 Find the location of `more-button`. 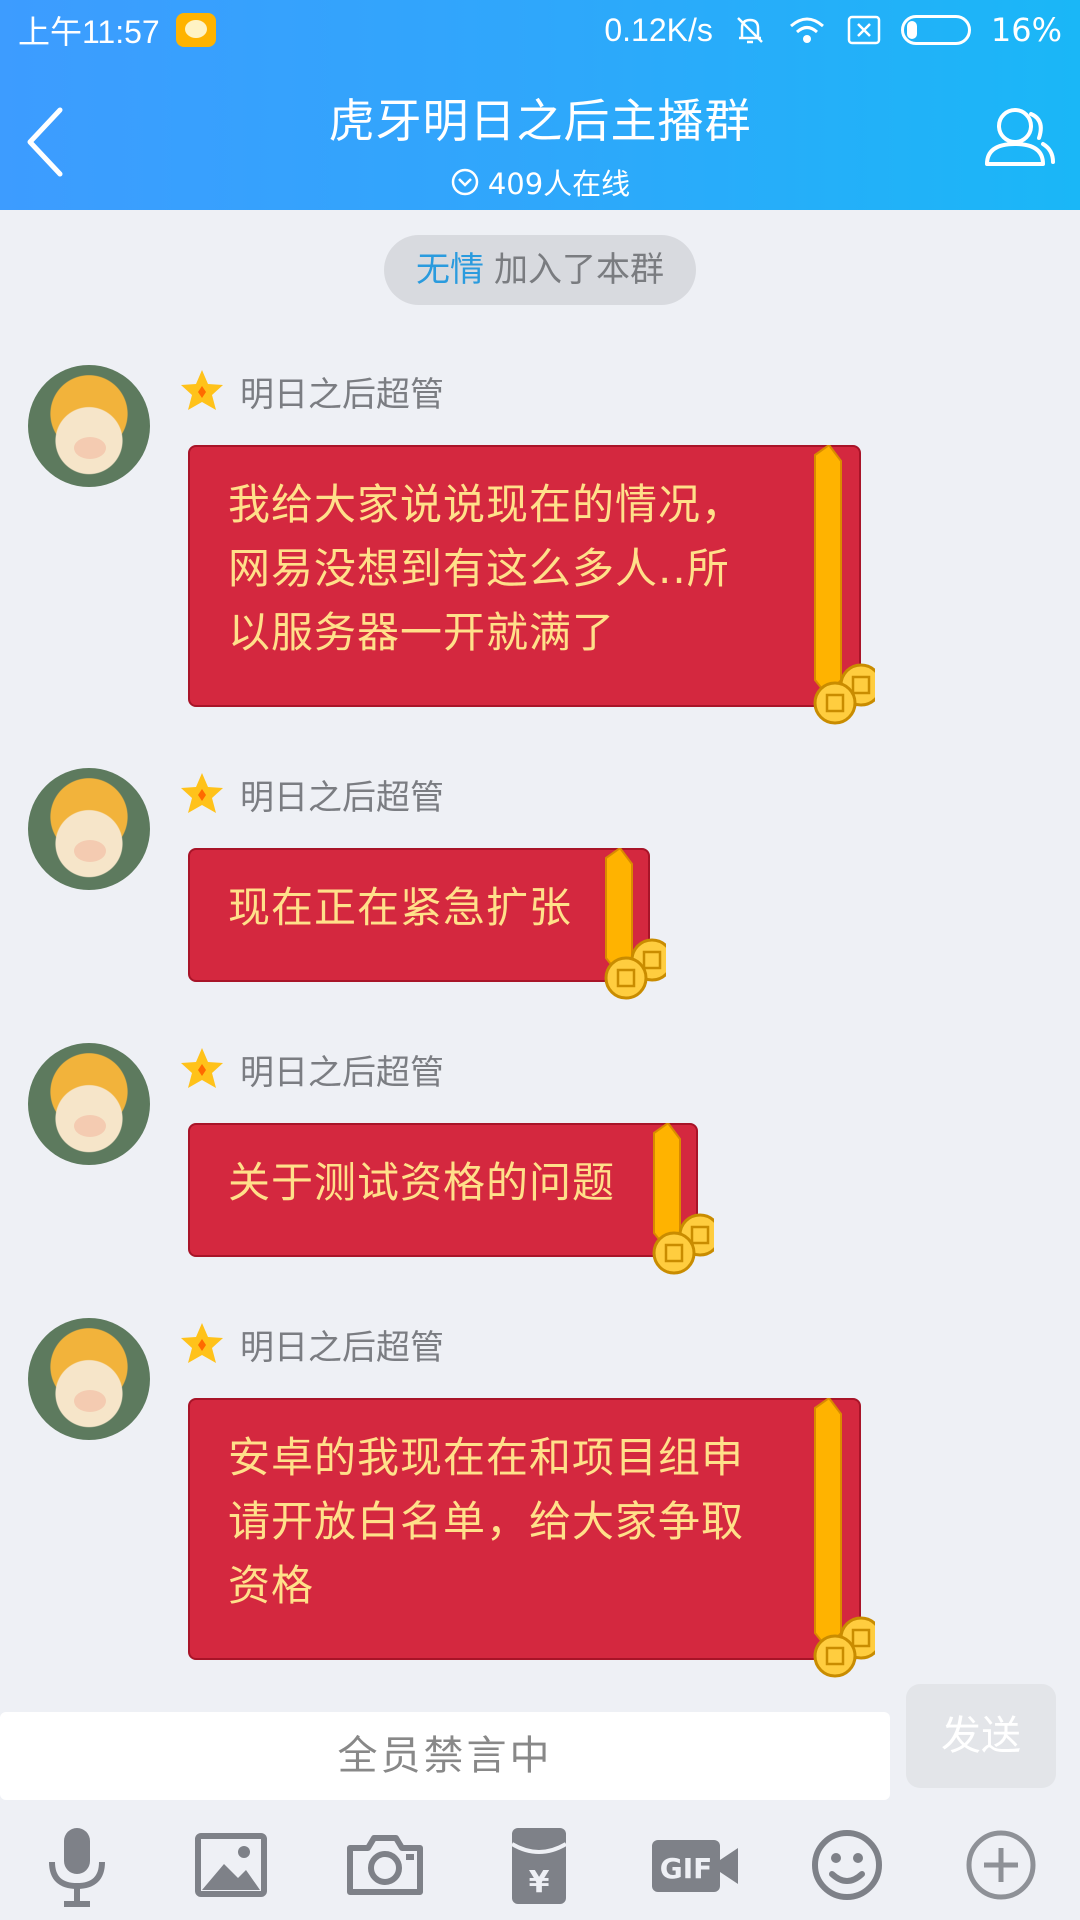

more-button is located at coordinates (1001, 1865).